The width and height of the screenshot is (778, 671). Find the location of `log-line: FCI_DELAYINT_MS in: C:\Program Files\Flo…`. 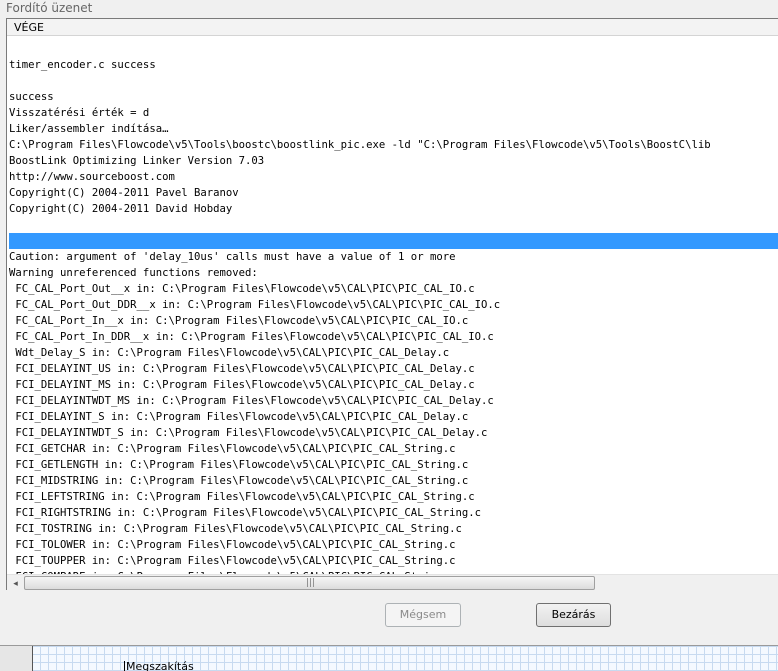

log-line: FCI_DELAYINT_MS in: C:\Program Files\Flo… is located at coordinates (393, 385).